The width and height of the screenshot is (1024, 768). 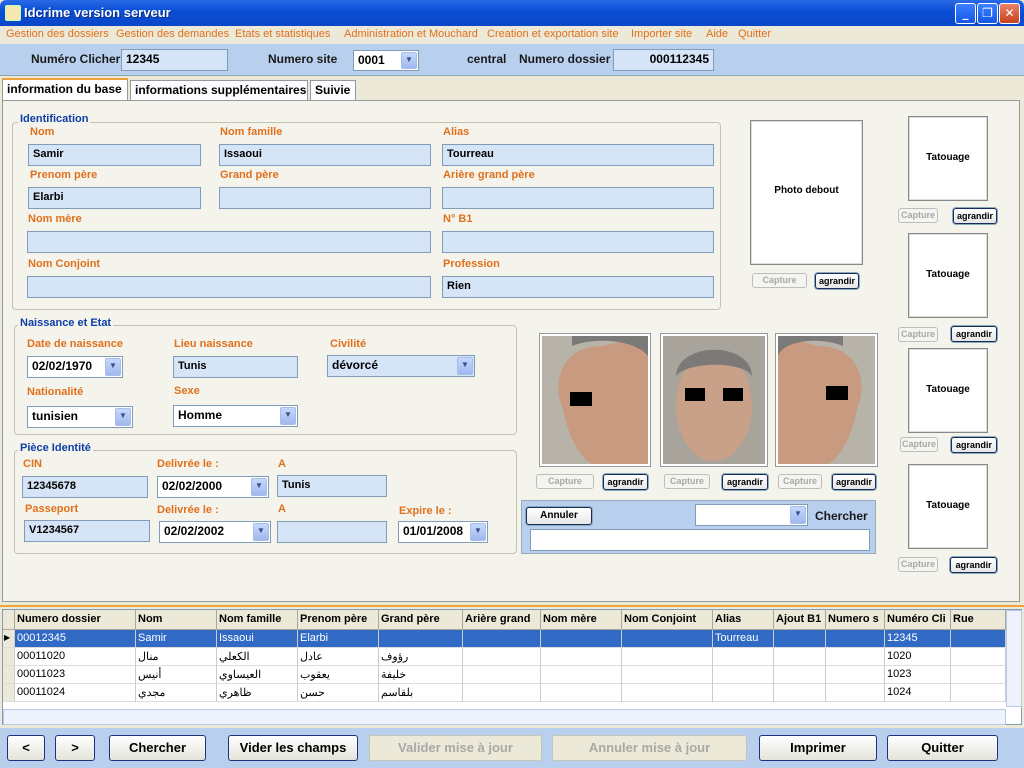 What do you see at coordinates (9, 693) in the screenshot?
I see `row-selector` at bounding box center [9, 693].